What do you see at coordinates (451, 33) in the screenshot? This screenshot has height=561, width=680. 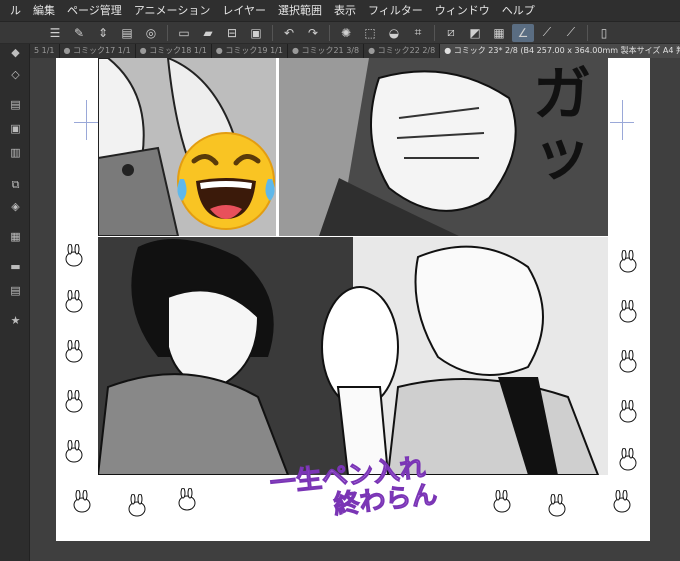 I see `hide-selection-icon: ⧄` at bounding box center [451, 33].